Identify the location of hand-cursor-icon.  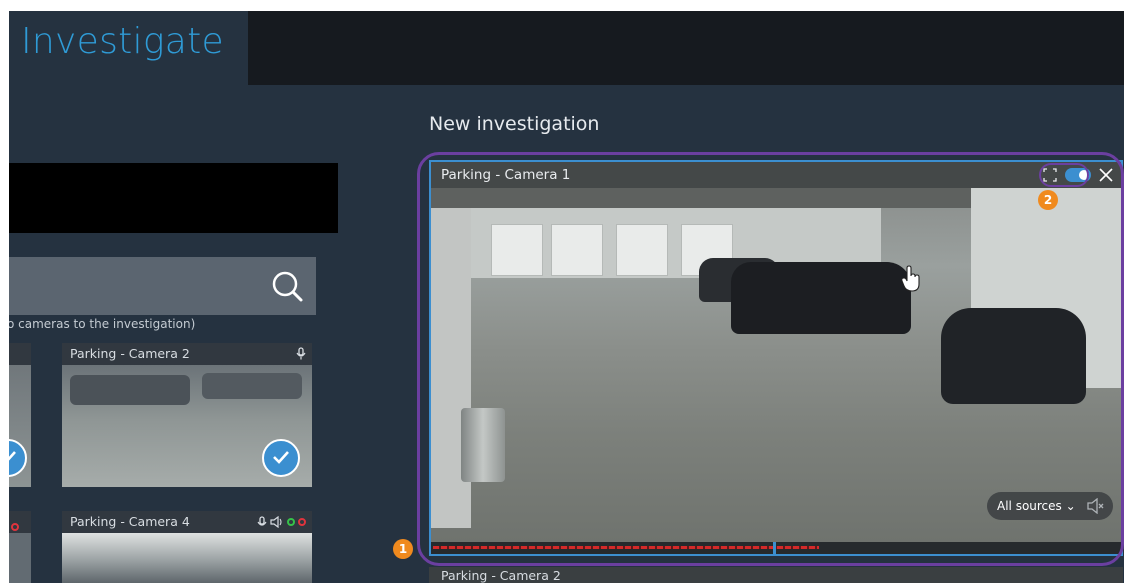
(910, 278).